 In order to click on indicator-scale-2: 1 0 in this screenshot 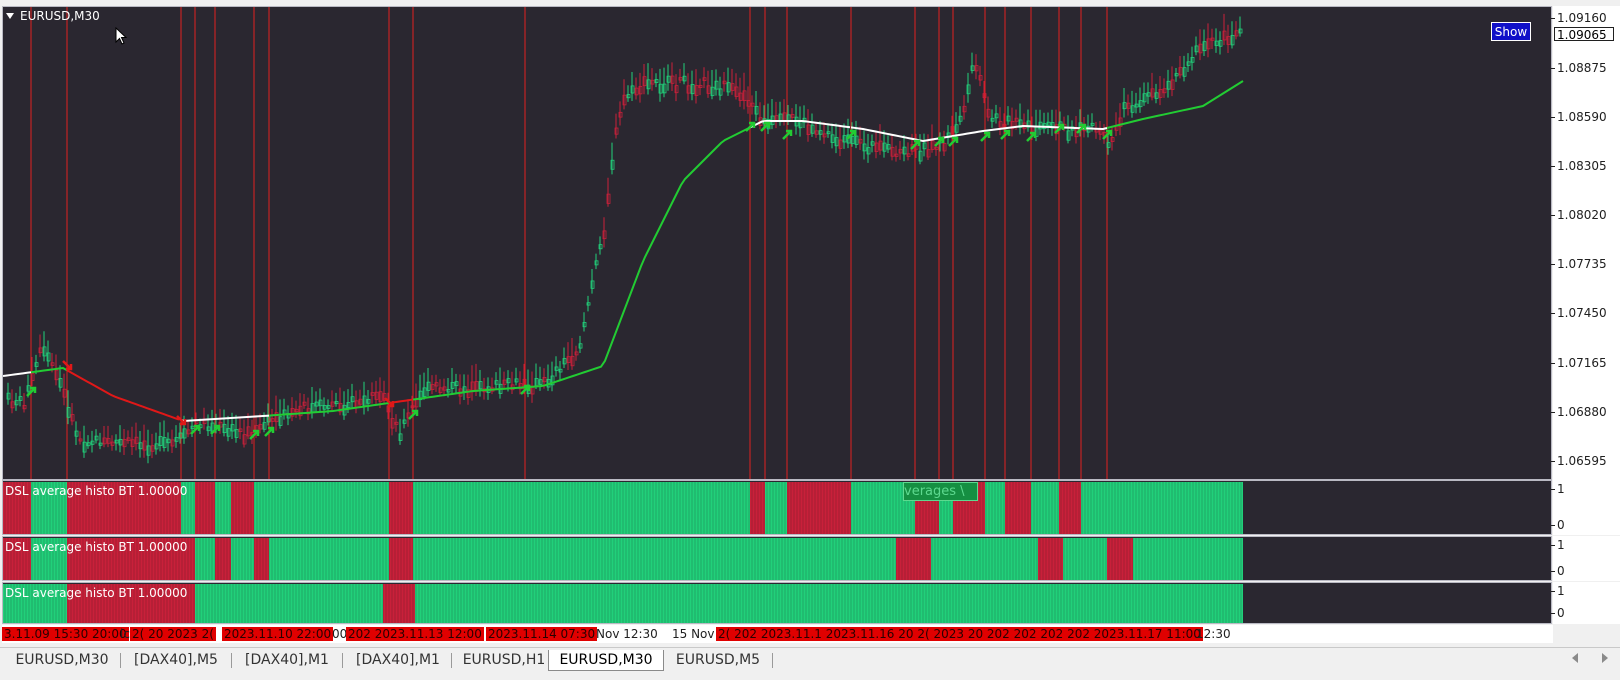, I will do `click(1585, 558)`.